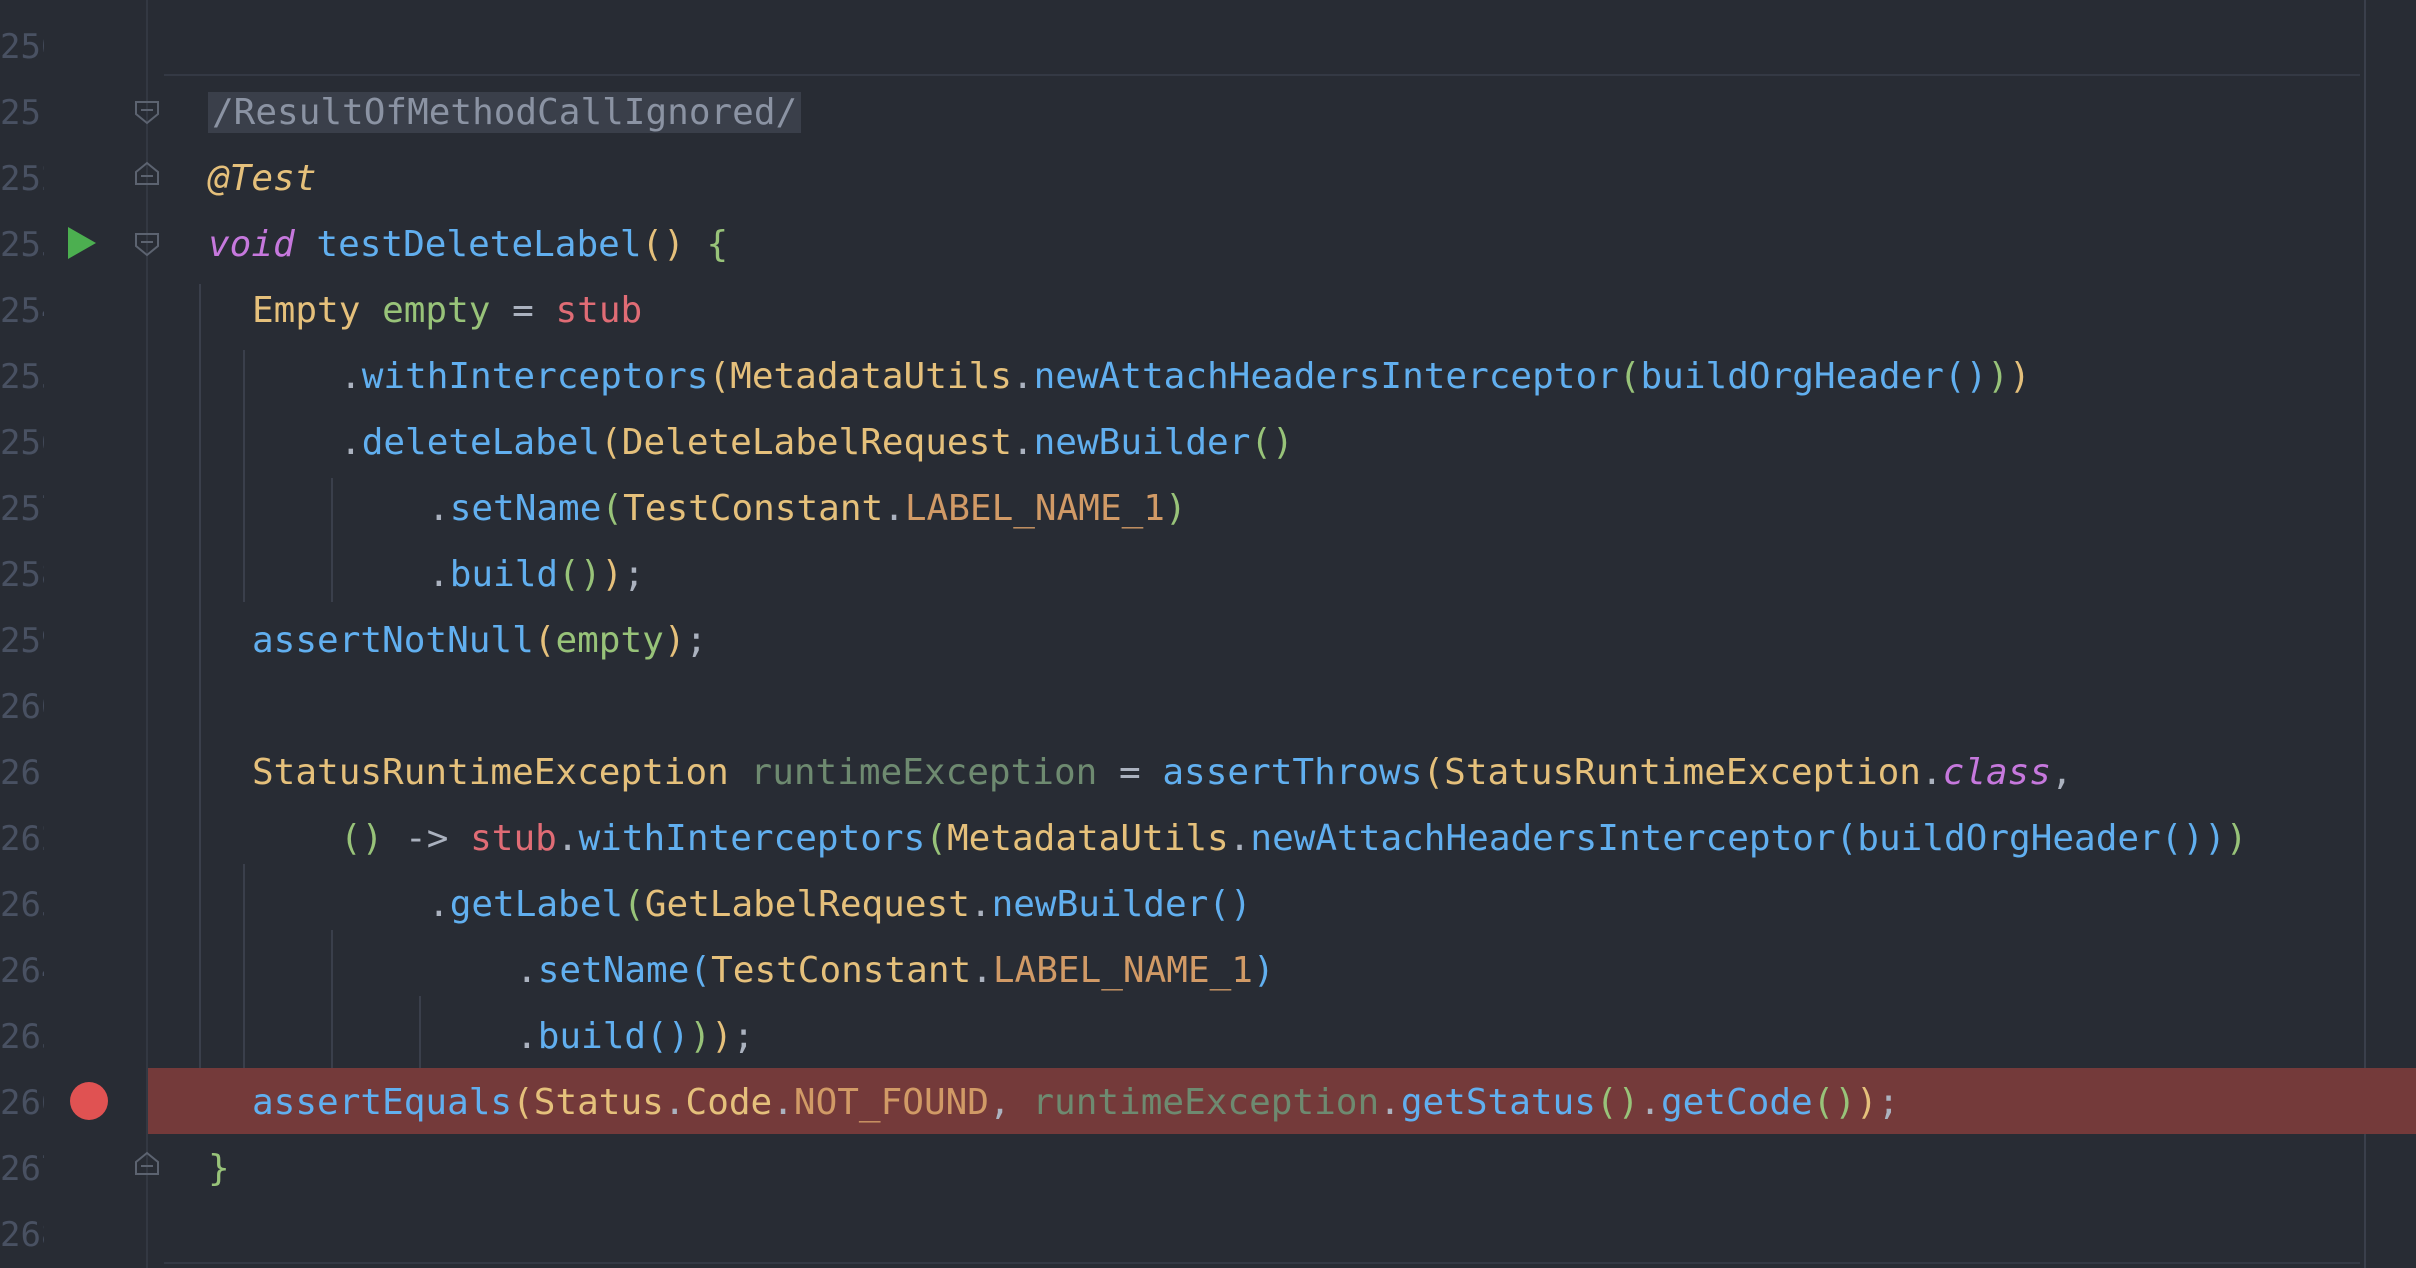 This screenshot has height=1268, width=2416. Describe the element at coordinates (816, 442) in the screenshot. I see `class-name: DeleteLabelRequest` at that location.